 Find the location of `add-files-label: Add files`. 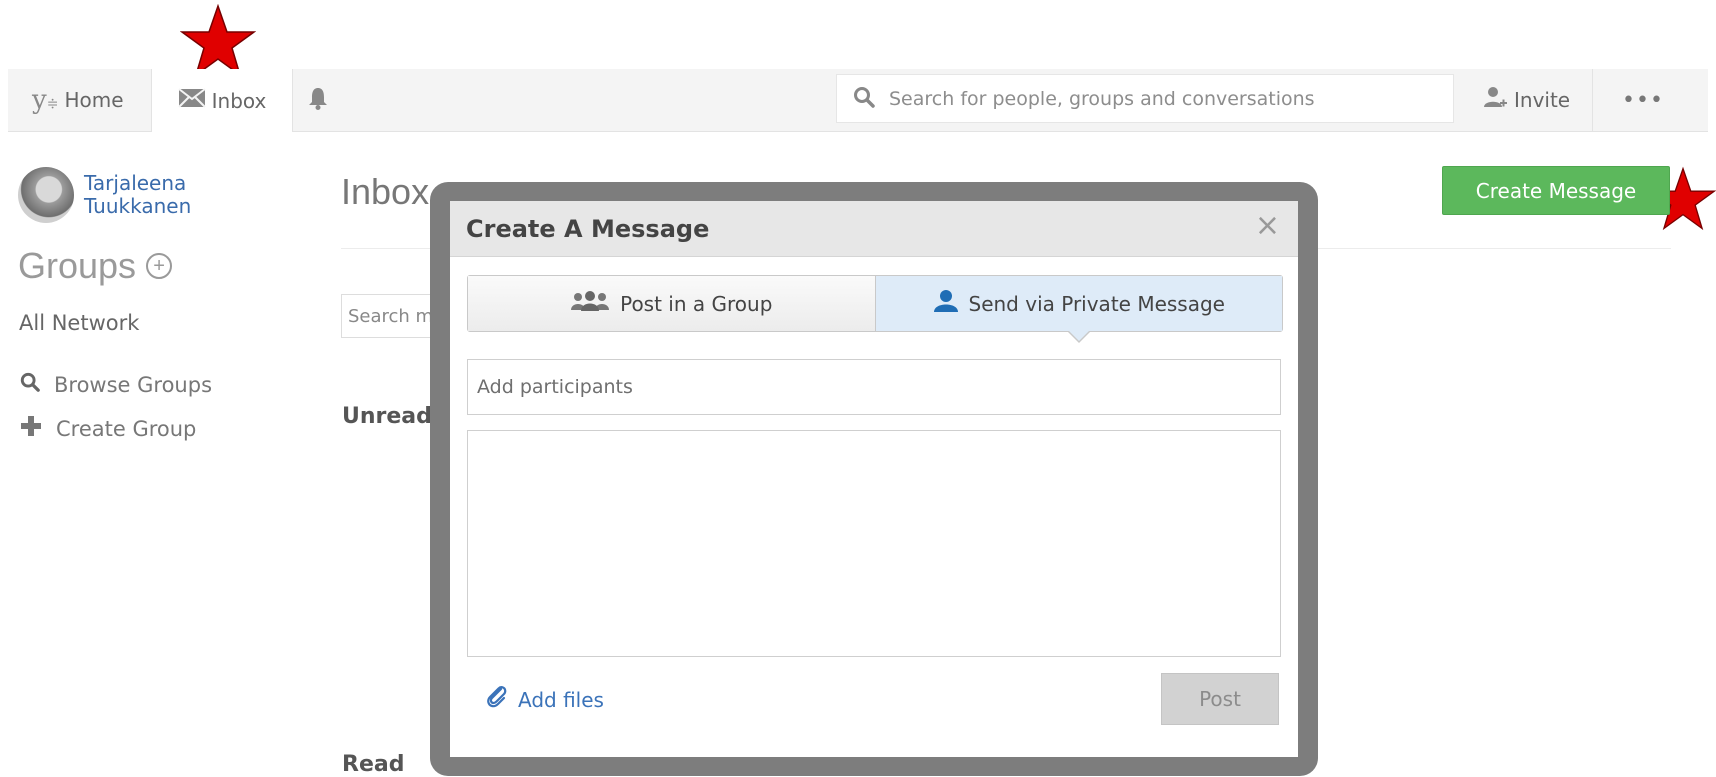

add-files-label: Add files is located at coordinates (561, 699).